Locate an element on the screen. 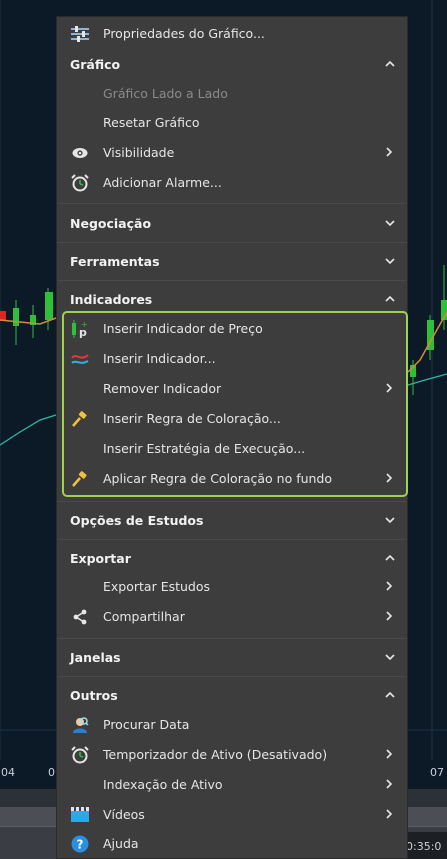 This screenshot has width=447, height=859. menu-item-label: Temporizador de Ativo (Desativado) is located at coordinates (215, 754).